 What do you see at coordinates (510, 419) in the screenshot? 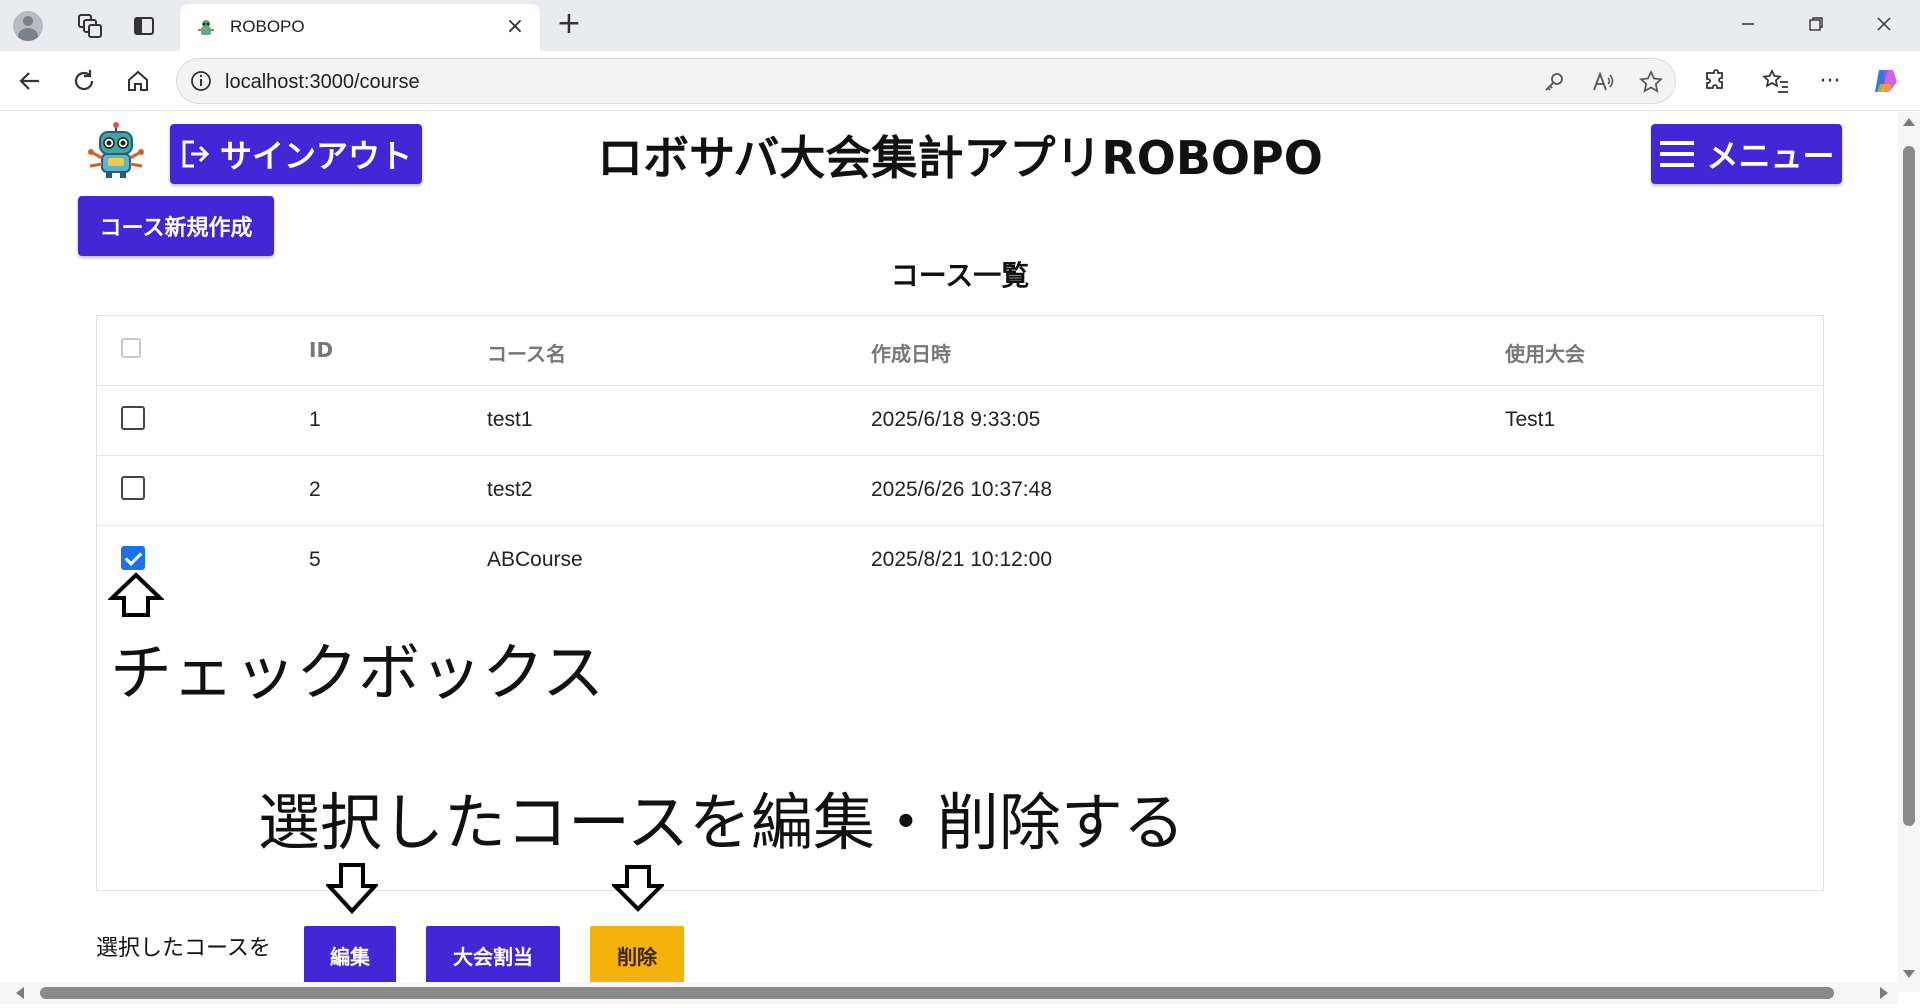
I see `cell-name: test1` at bounding box center [510, 419].